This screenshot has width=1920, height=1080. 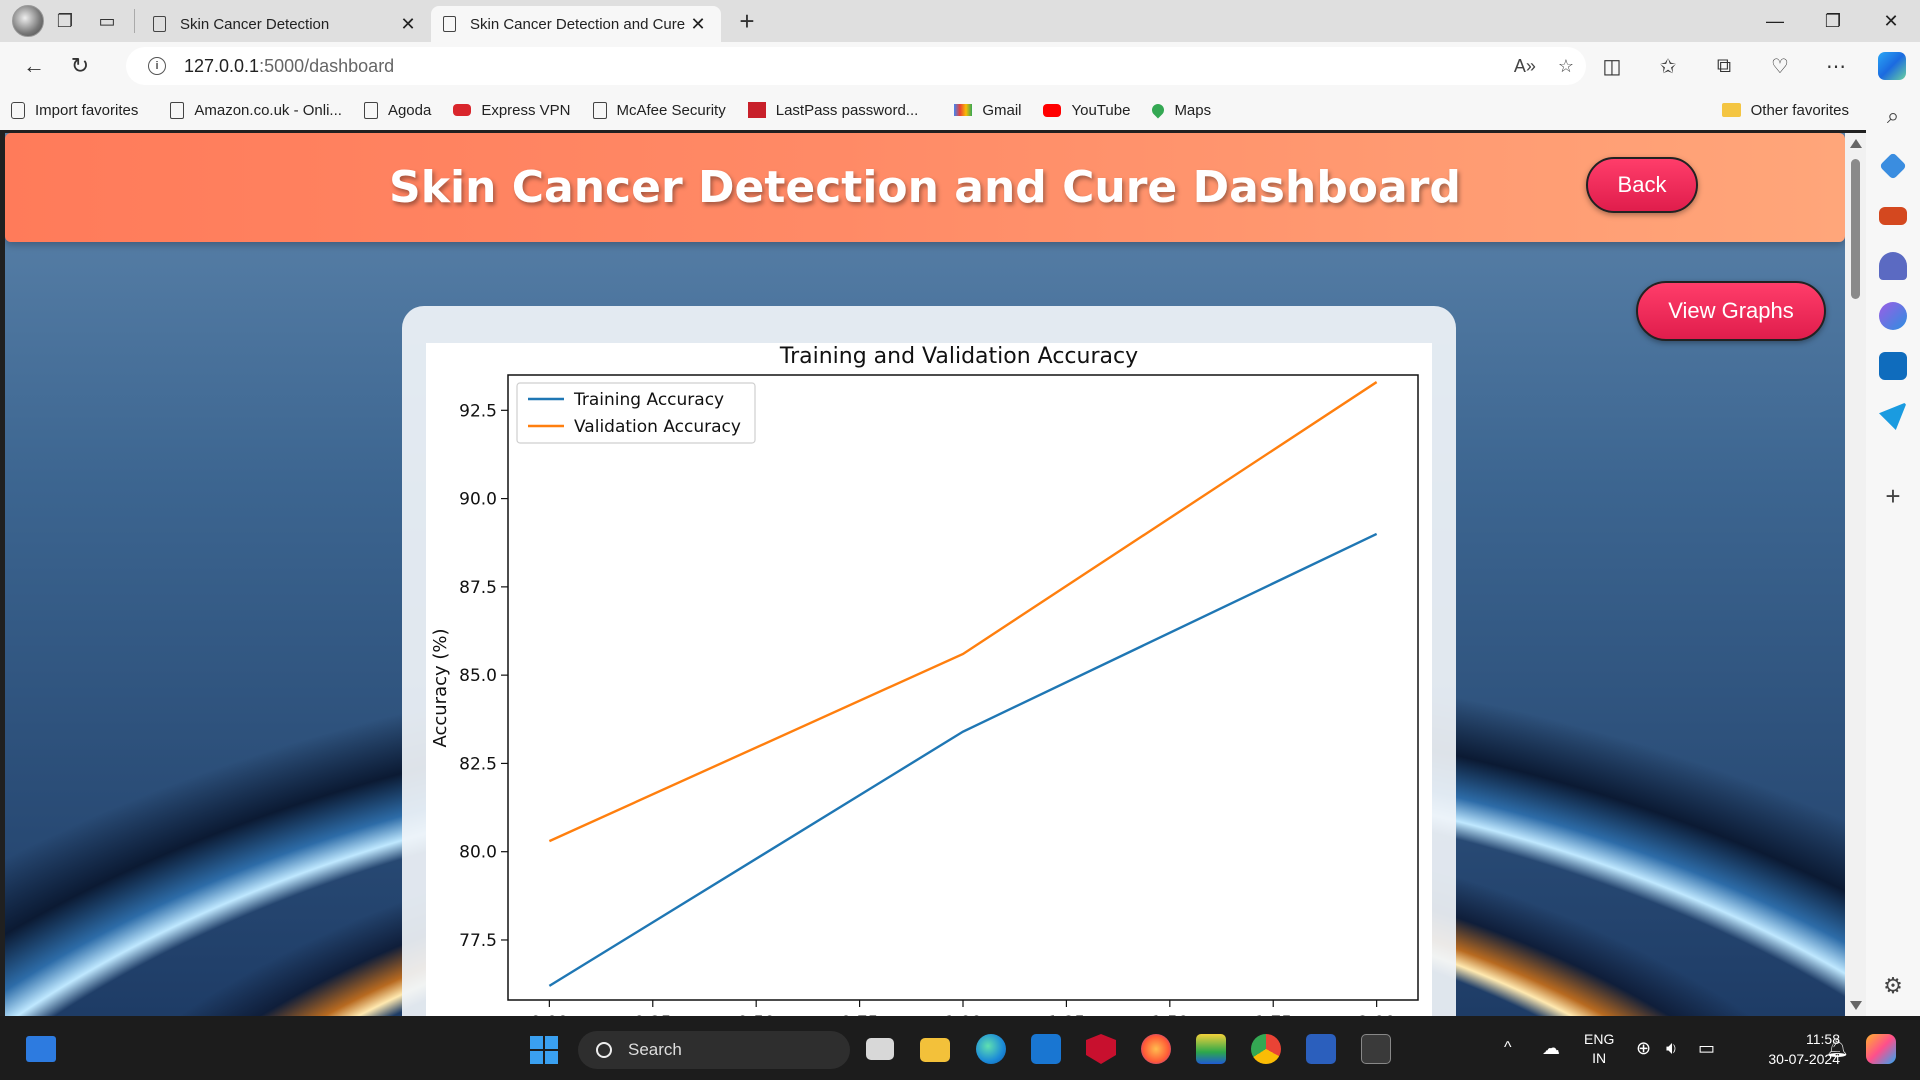 What do you see at coordinates (1599, 1049) in the screenshot?
I see `language-indicator: ENG IN` at bounding box center [1599, 1049].